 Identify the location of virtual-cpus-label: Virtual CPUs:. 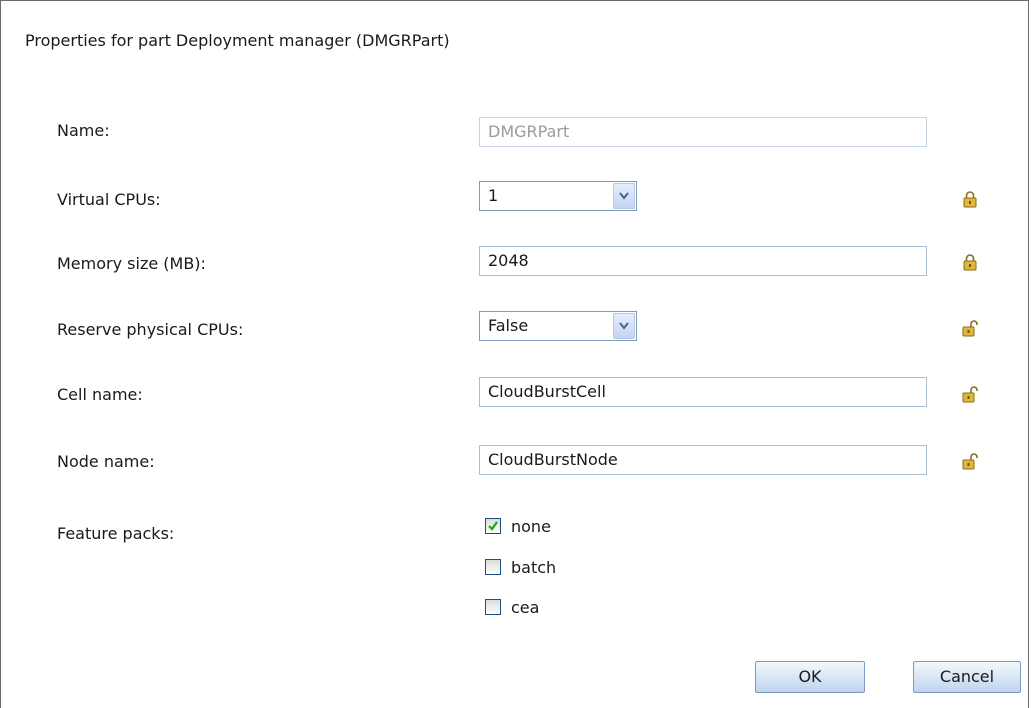
(109, 199).